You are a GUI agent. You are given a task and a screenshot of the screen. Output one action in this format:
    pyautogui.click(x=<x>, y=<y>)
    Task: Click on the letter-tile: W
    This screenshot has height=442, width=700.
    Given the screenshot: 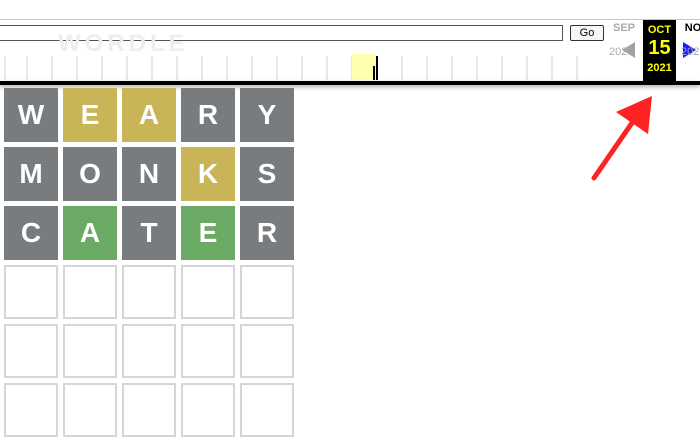 What is the action you would take?
    pyautogui.click(x=31, y=115)
    